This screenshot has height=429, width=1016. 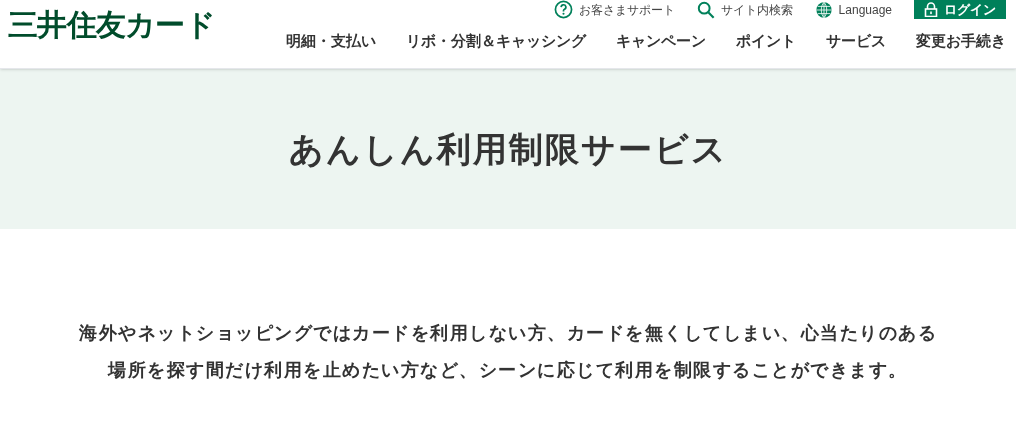 What do you see at coordinates (744, 9) in the screenshot?
I see `search-link: サイト内検索` at bounding box center [744, 9].